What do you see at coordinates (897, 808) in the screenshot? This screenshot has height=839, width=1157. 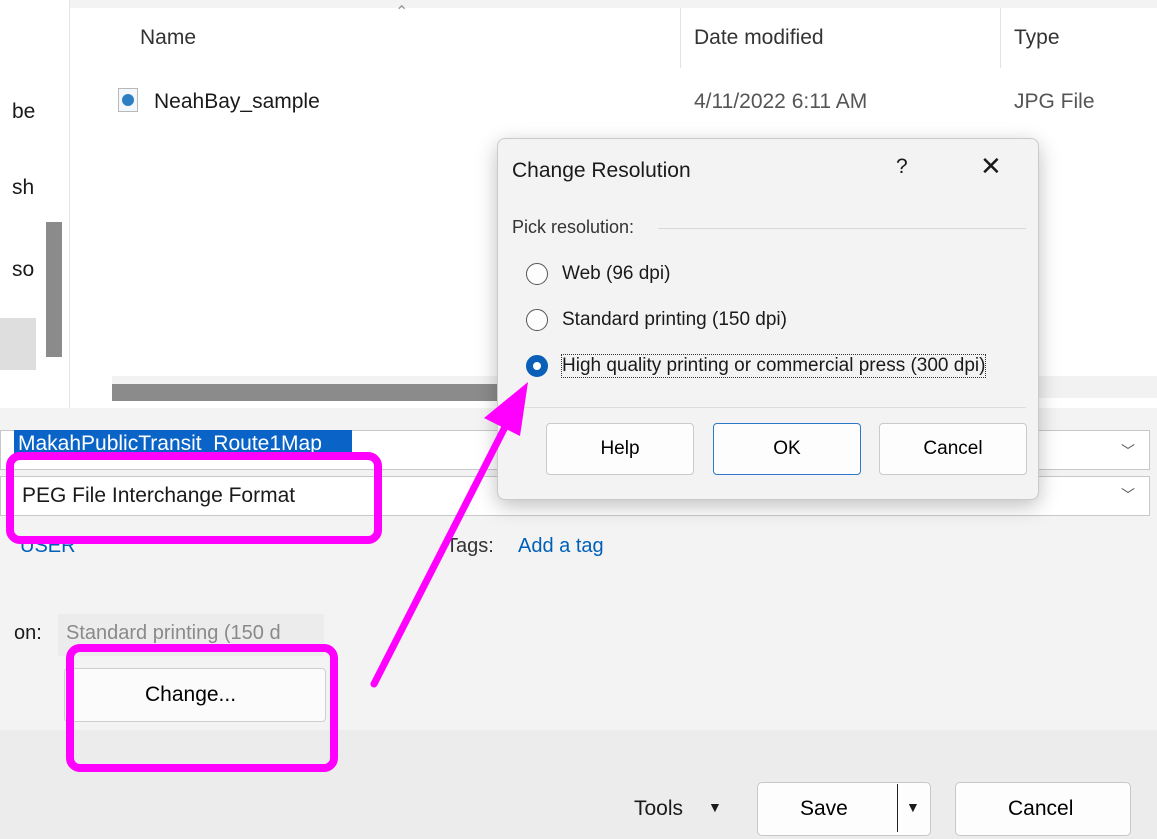 I see `save-split-divider` at bounding box center [897, 808].